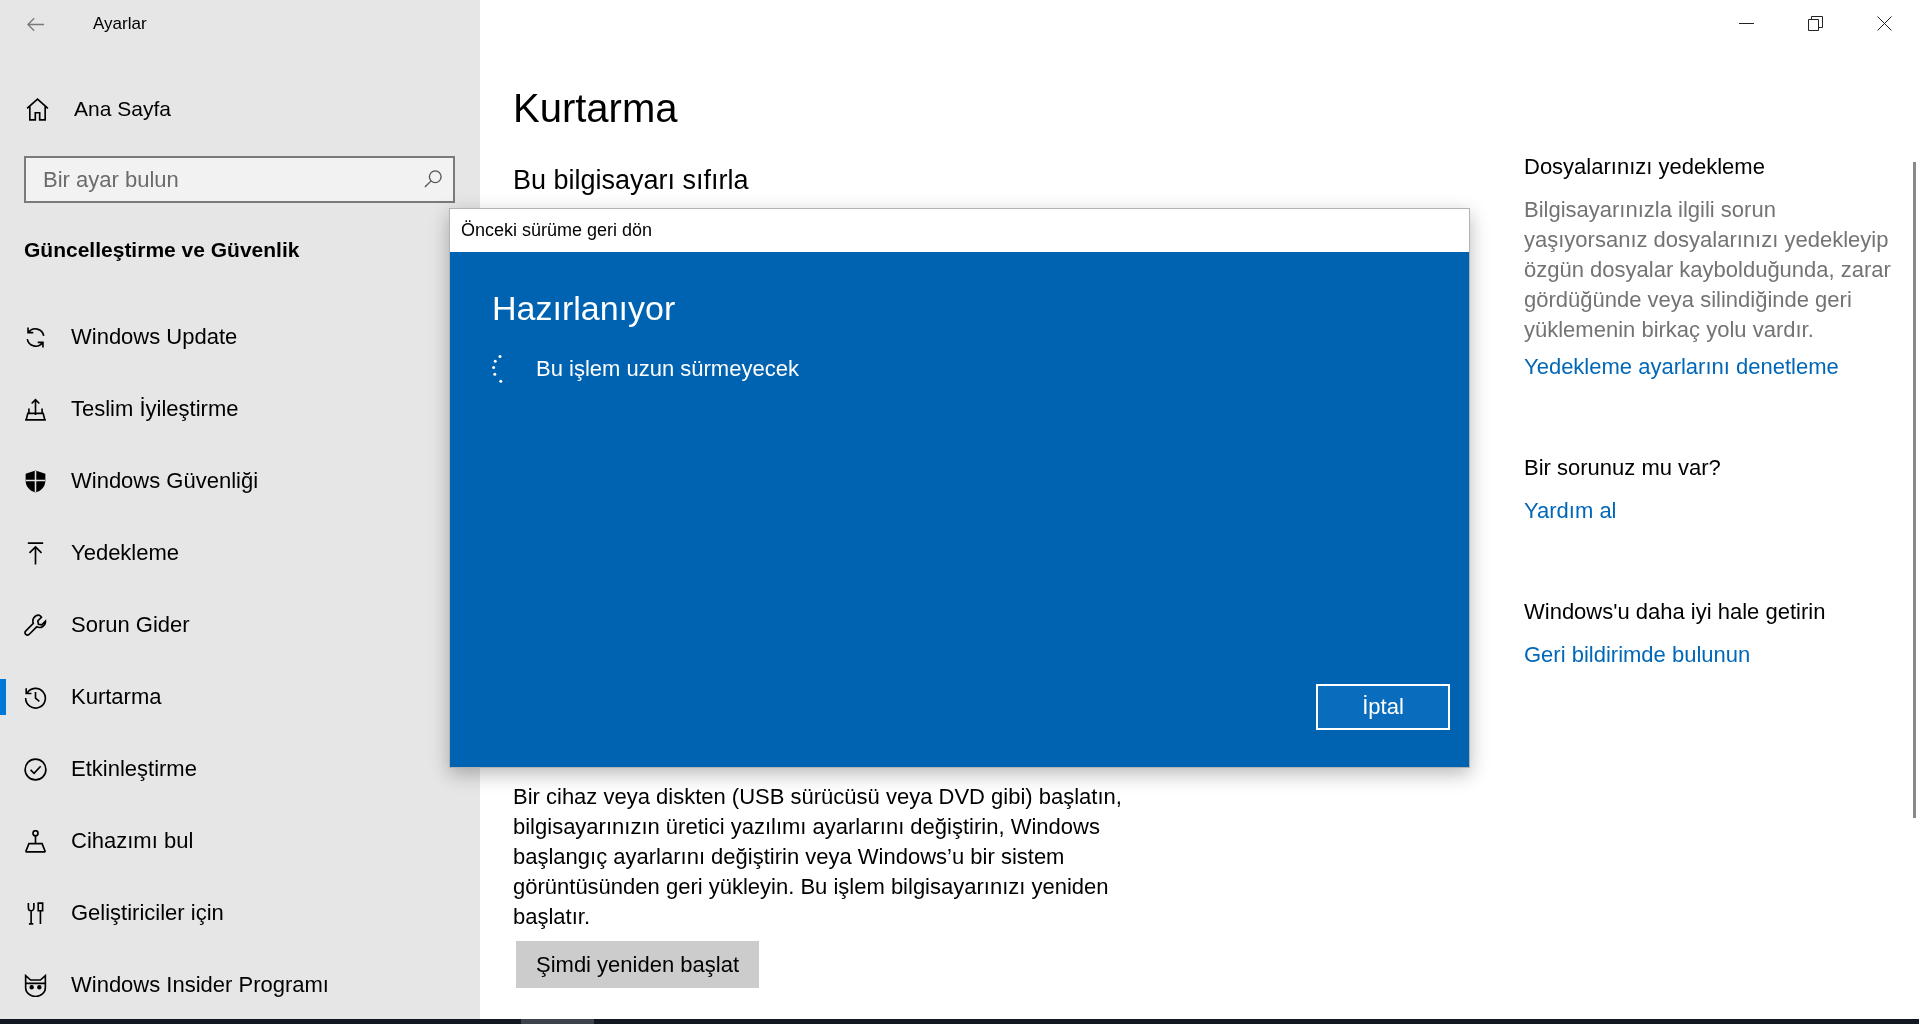  I want to click on related-link: Yardım al, so click(1570, 511).